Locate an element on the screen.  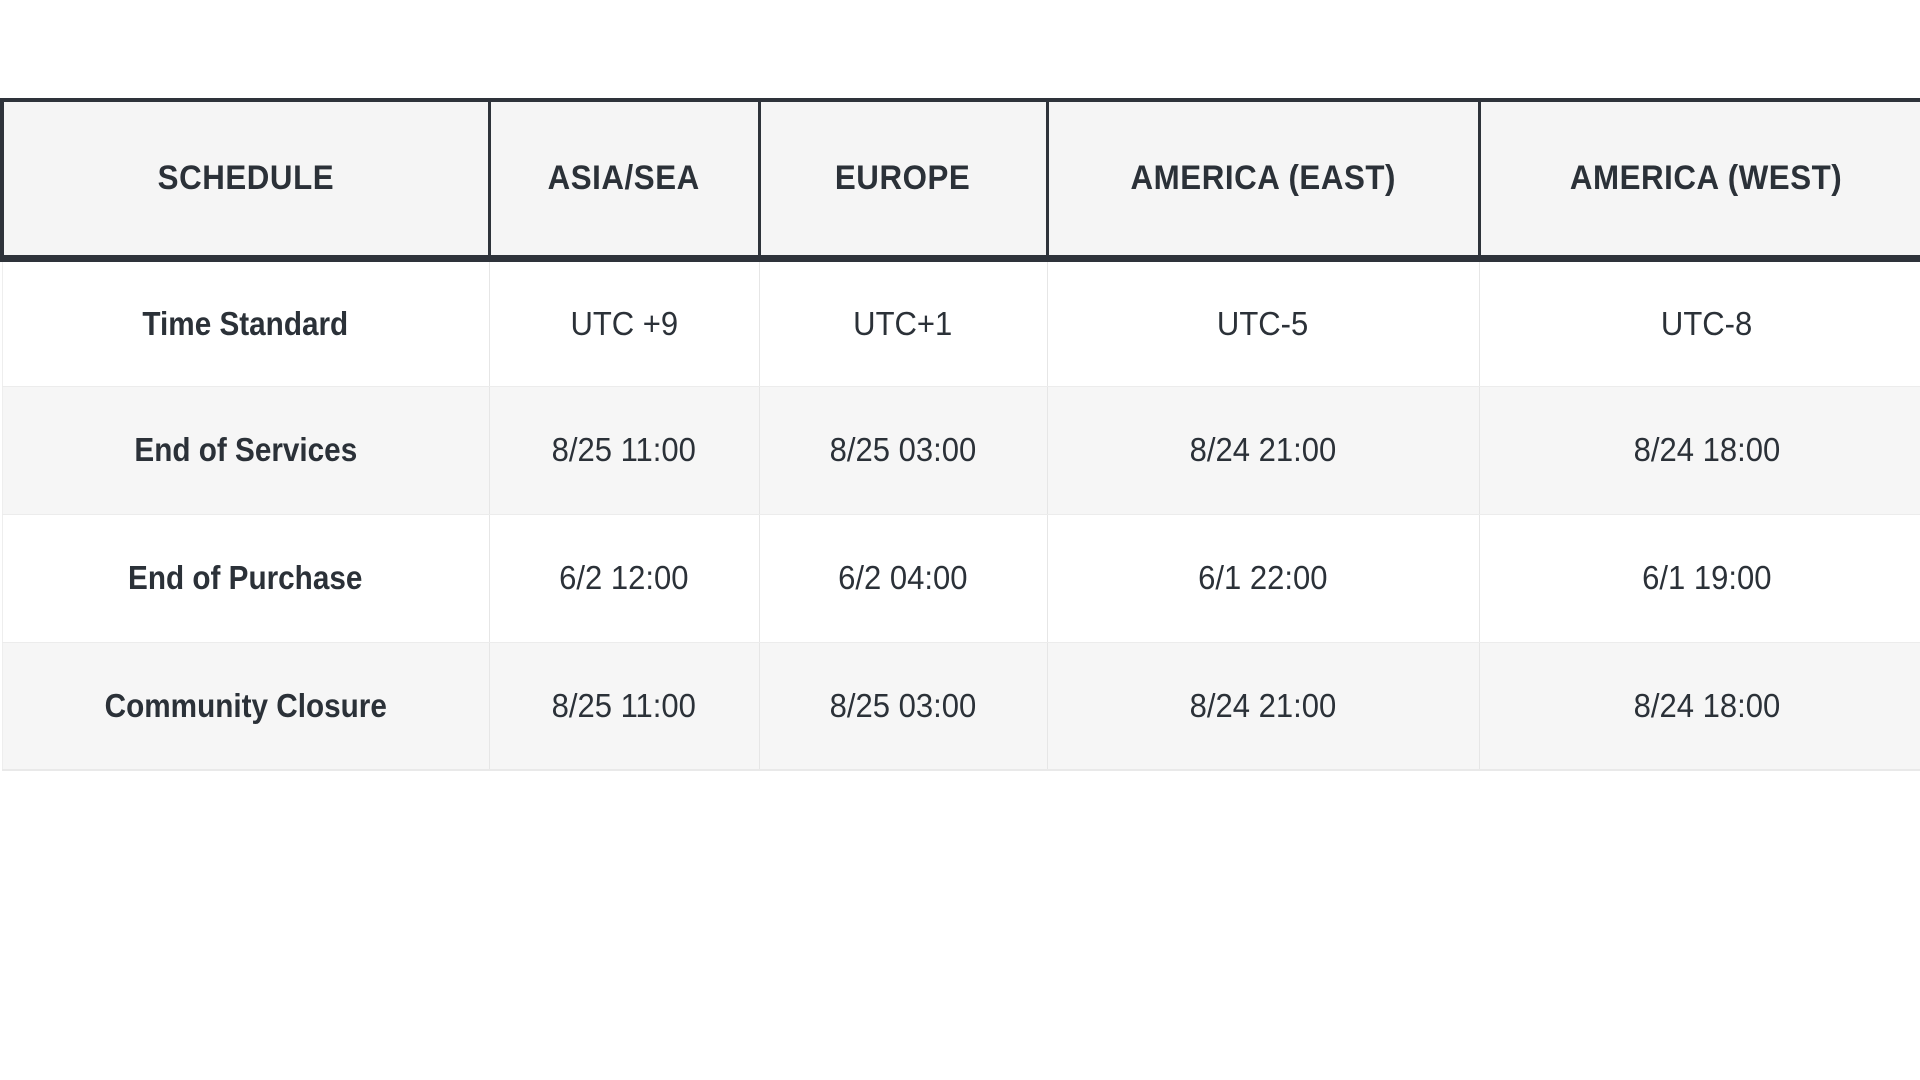
cell-end-of-services-america-east: 8/24 21:00 is located at coordinates (1263, 450).